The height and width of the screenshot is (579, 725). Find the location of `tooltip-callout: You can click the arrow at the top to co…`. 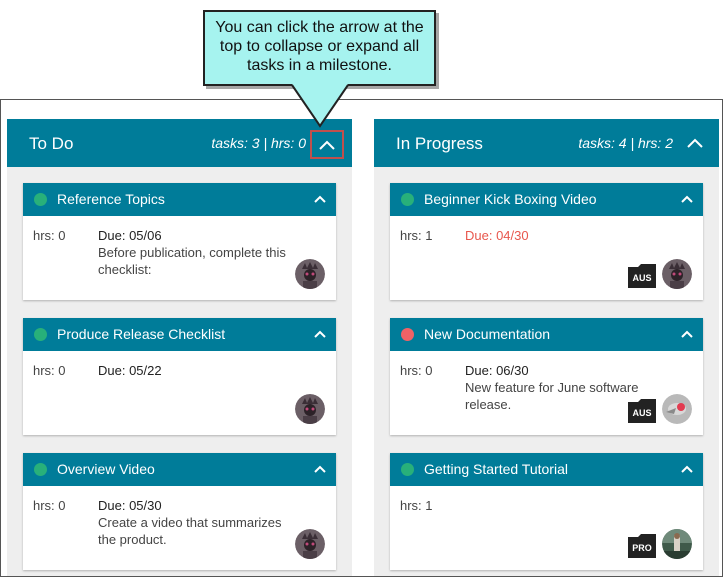

tooltip-callout: You can click the arrow at the top to co… is located at coordinates (319, 48).